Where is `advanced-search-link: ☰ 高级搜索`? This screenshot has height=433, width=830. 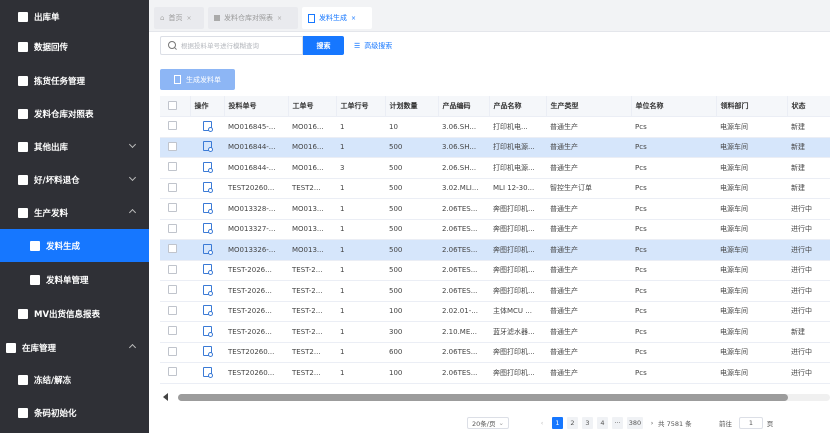
advanced-search-link: ☰ 高级搜索 is located at coordinates (373, 45).